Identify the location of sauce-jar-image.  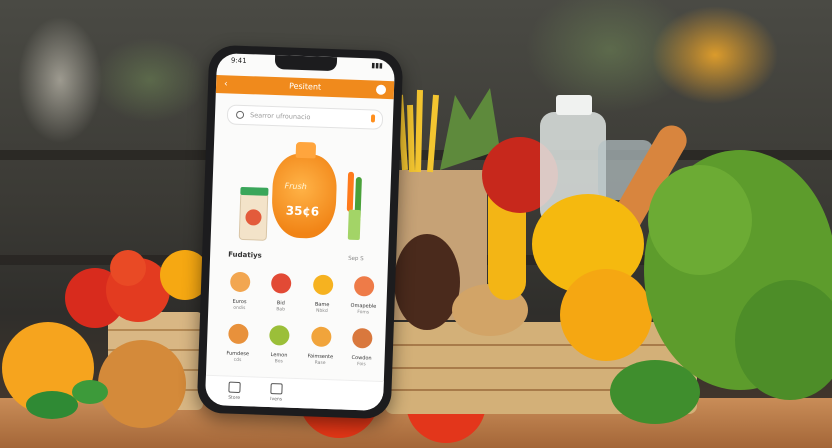
(253, 213).